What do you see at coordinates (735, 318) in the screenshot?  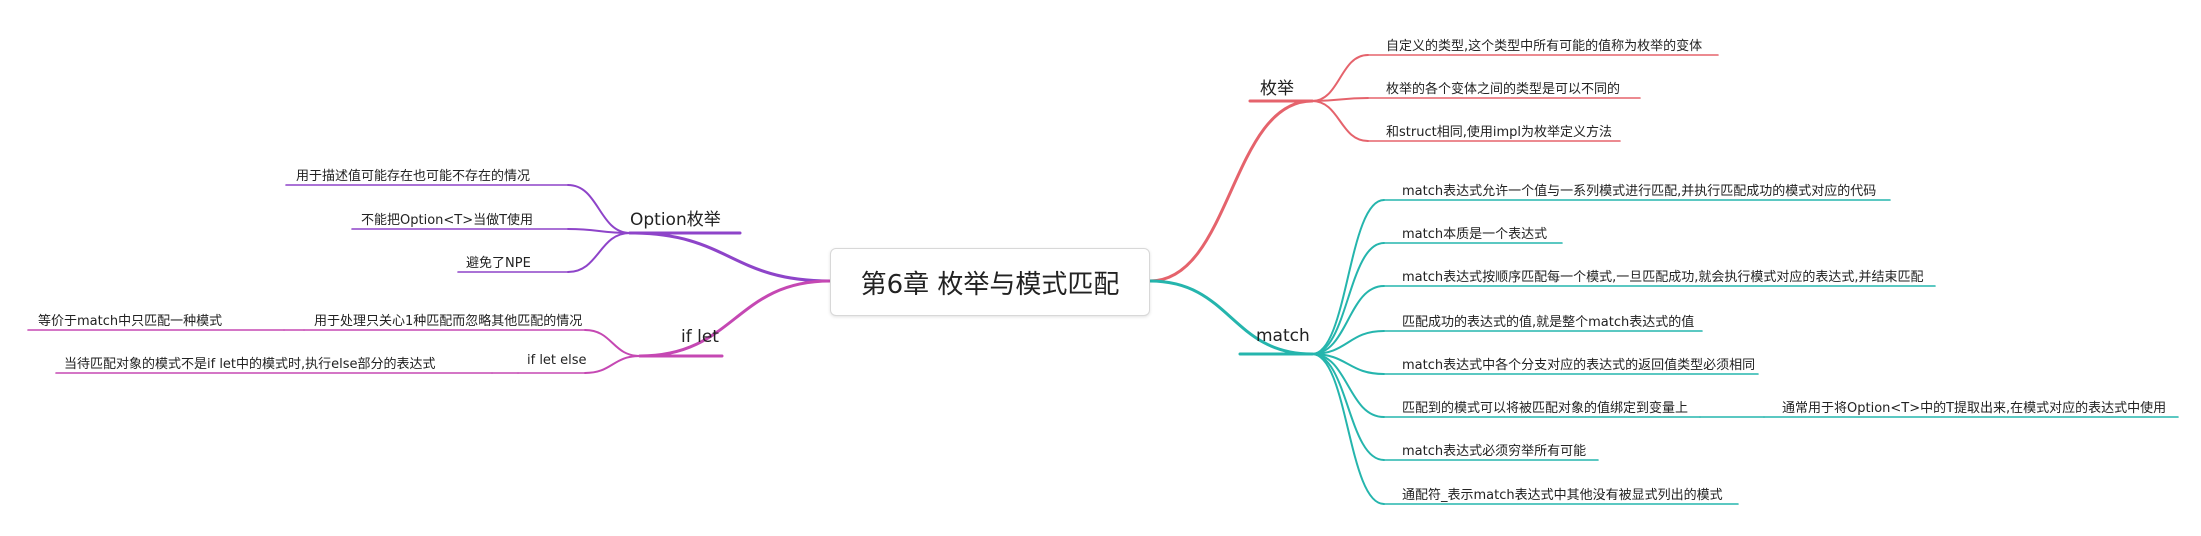 I see `connector-iflet` at bounding box center [735, 318].